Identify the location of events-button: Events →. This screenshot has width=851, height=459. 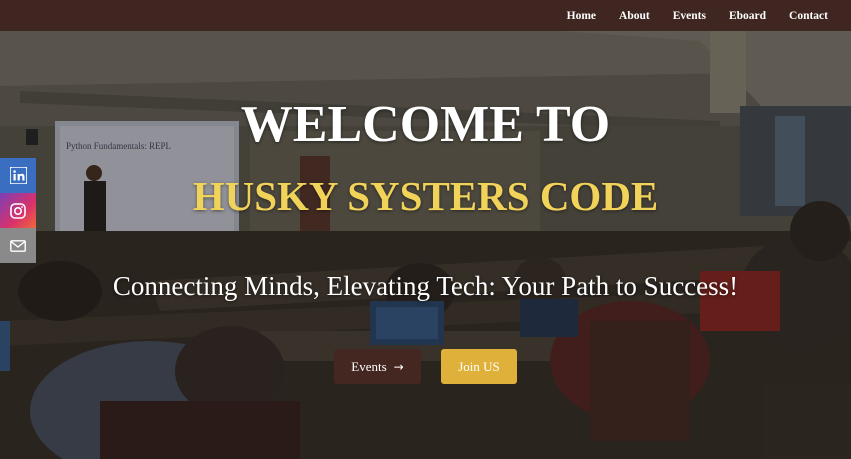
(377, 366).